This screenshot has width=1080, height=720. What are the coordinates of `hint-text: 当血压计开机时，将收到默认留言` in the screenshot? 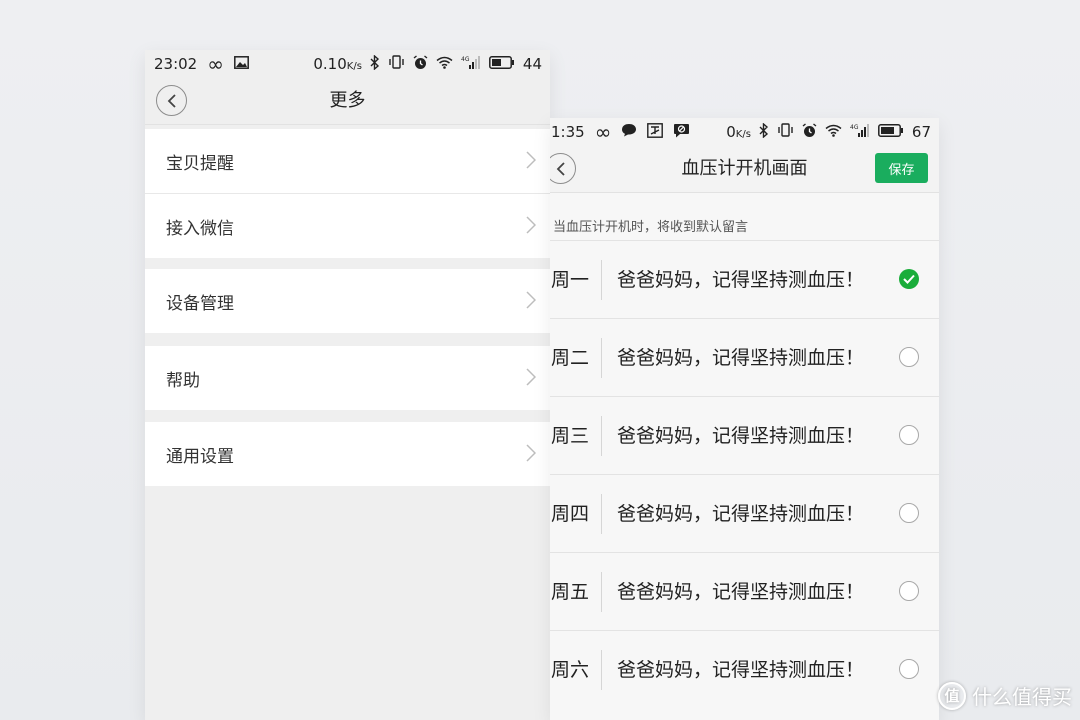 It's located at (651, 227).